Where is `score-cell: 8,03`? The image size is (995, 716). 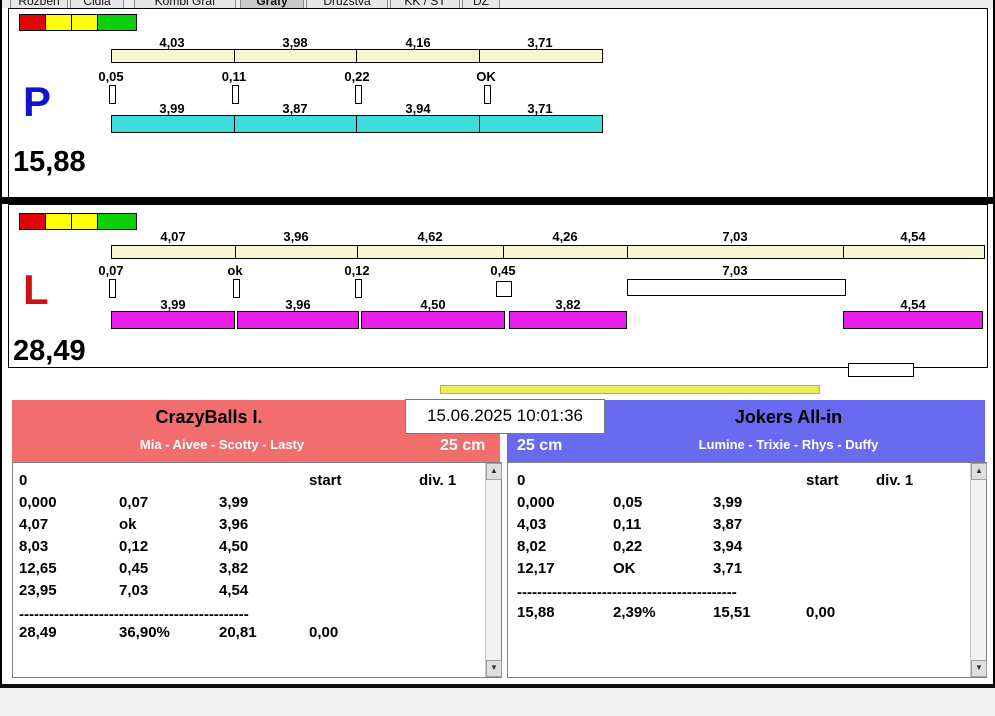 score-cell: 8,03 is located at coordinates (34, 546).